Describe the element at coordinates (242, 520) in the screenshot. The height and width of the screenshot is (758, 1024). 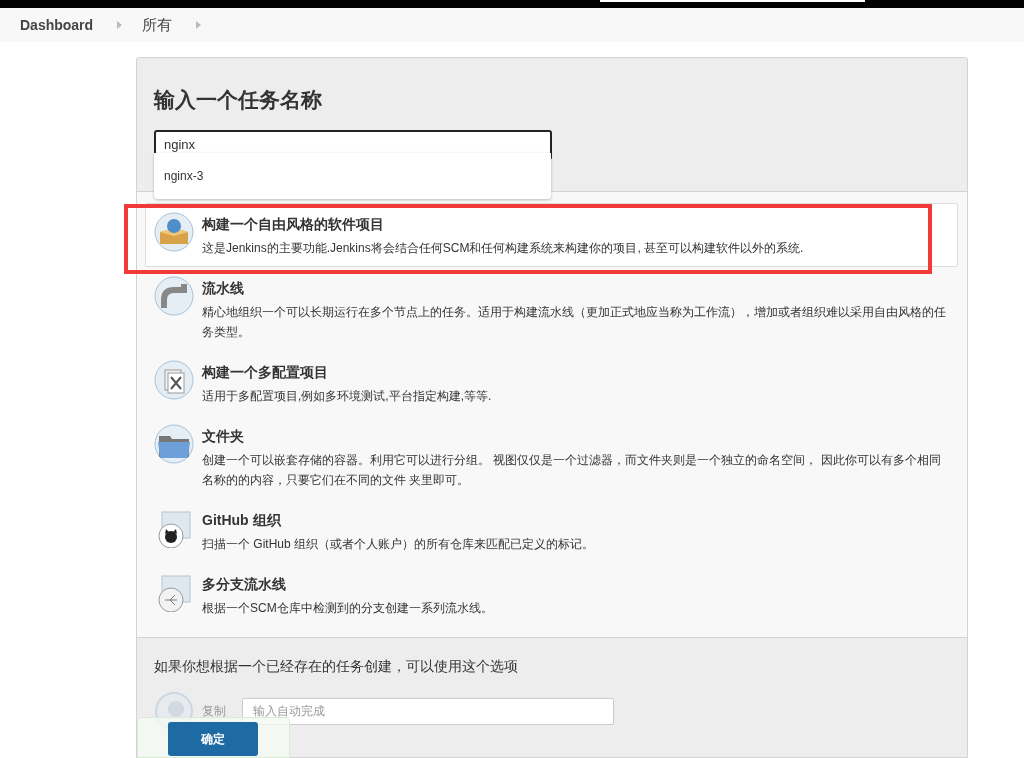
I see `item-title: GitHub 组织` at that location.